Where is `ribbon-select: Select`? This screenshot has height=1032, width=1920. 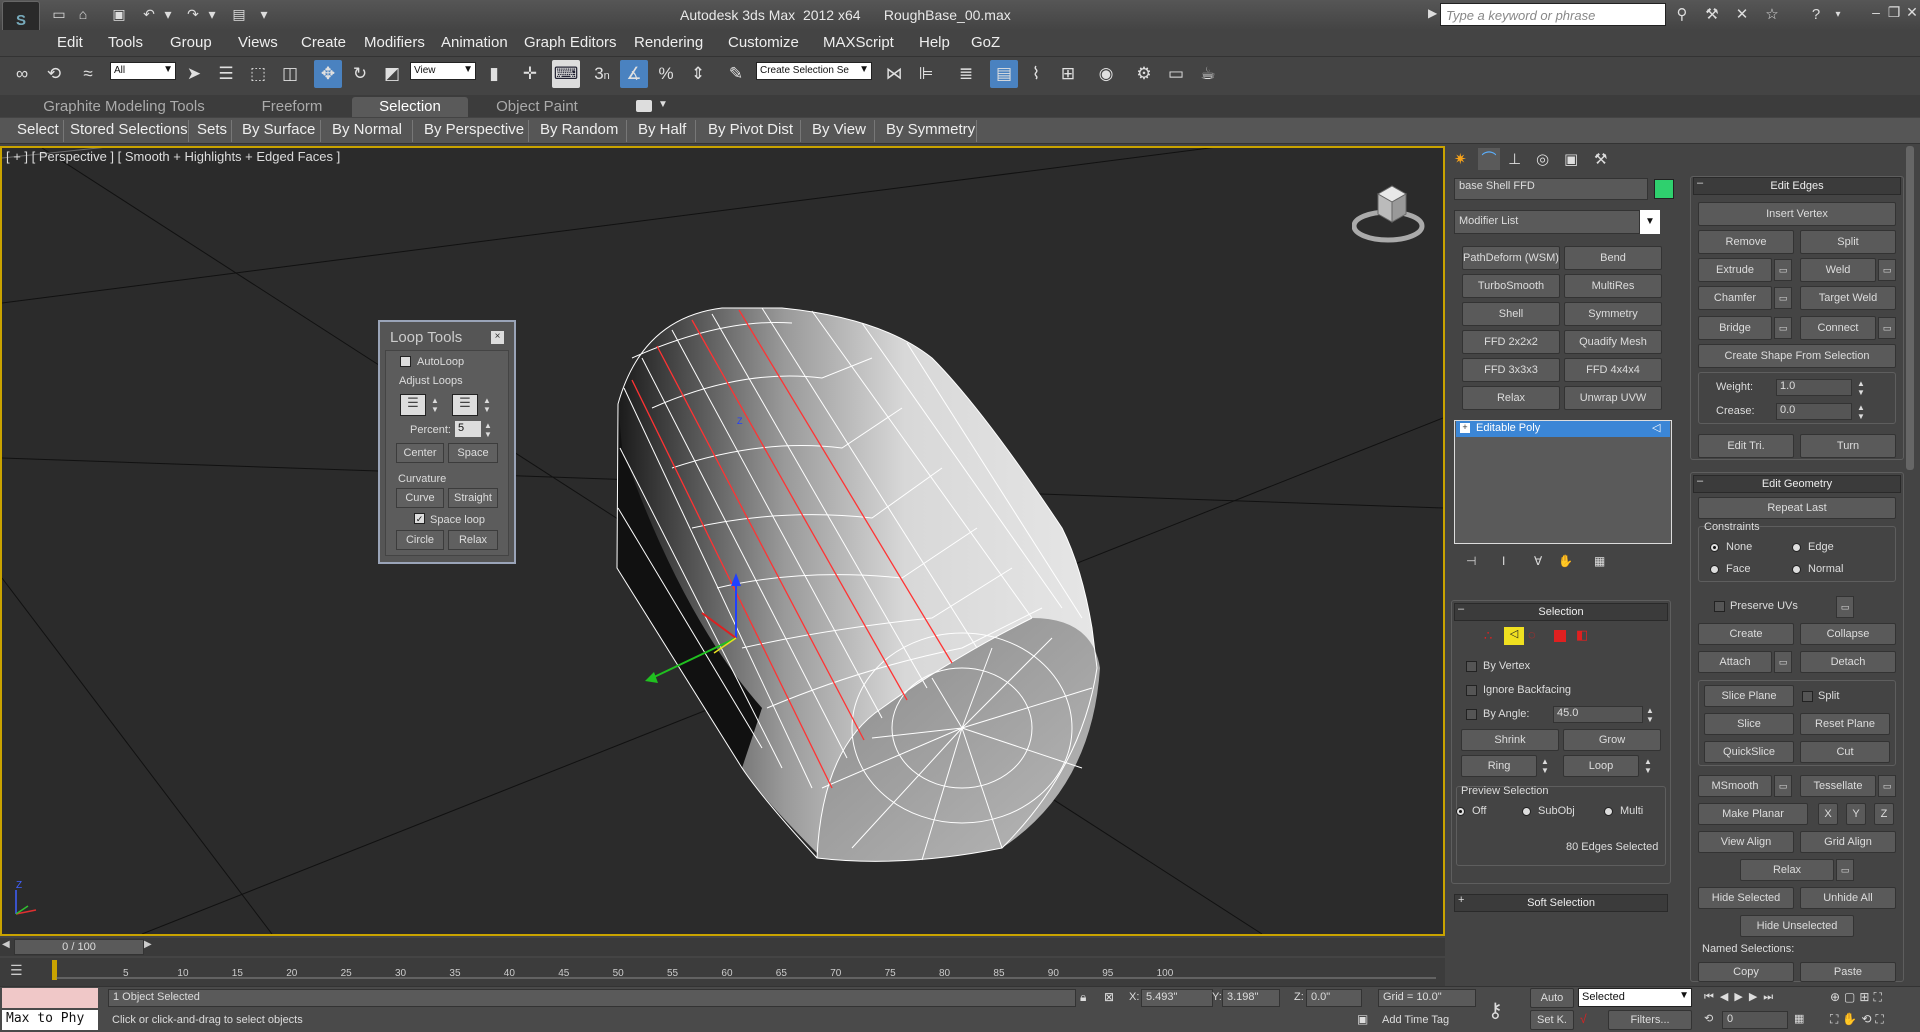 ribbon-select: Select is located at coordinates (38, 129).